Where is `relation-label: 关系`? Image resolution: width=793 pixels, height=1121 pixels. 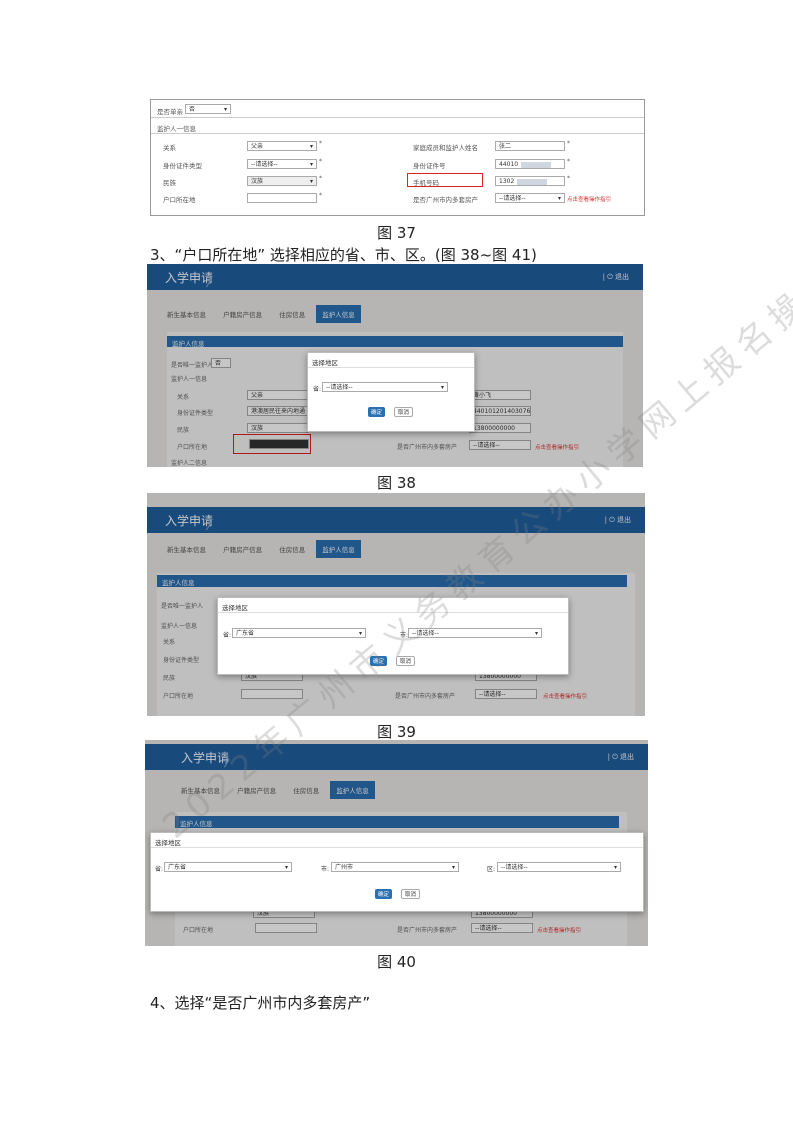 relation-label: 关系 is located at coordinates (169, 148).